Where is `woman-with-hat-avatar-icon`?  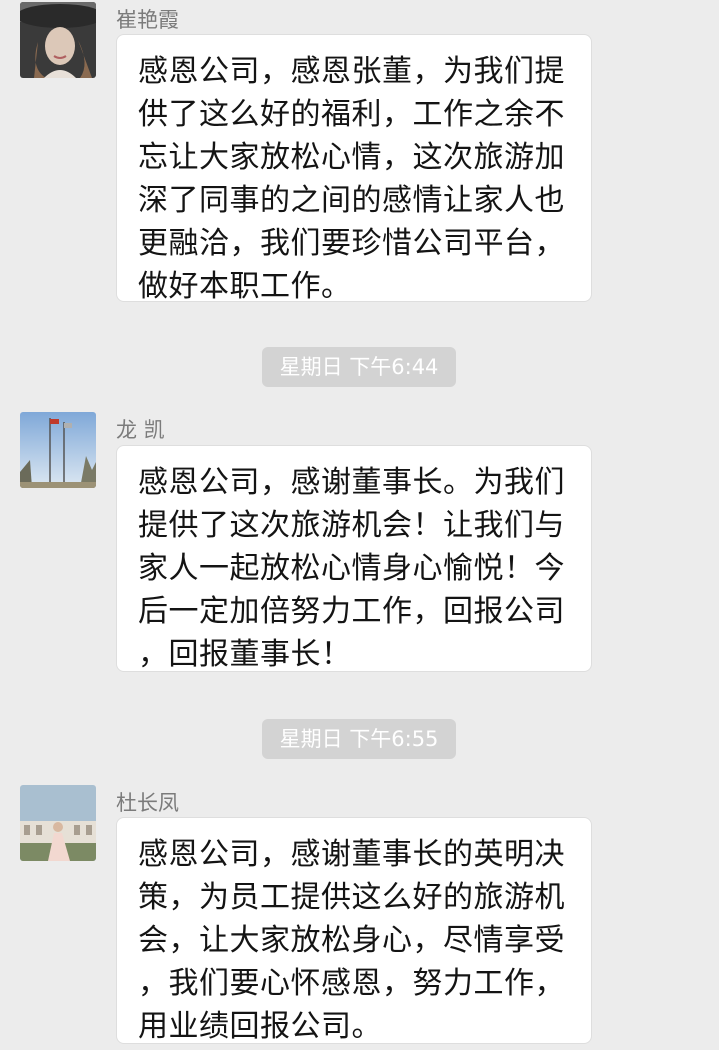 woman-with-hat-avatar-icon is located at coordinates (58, 40).